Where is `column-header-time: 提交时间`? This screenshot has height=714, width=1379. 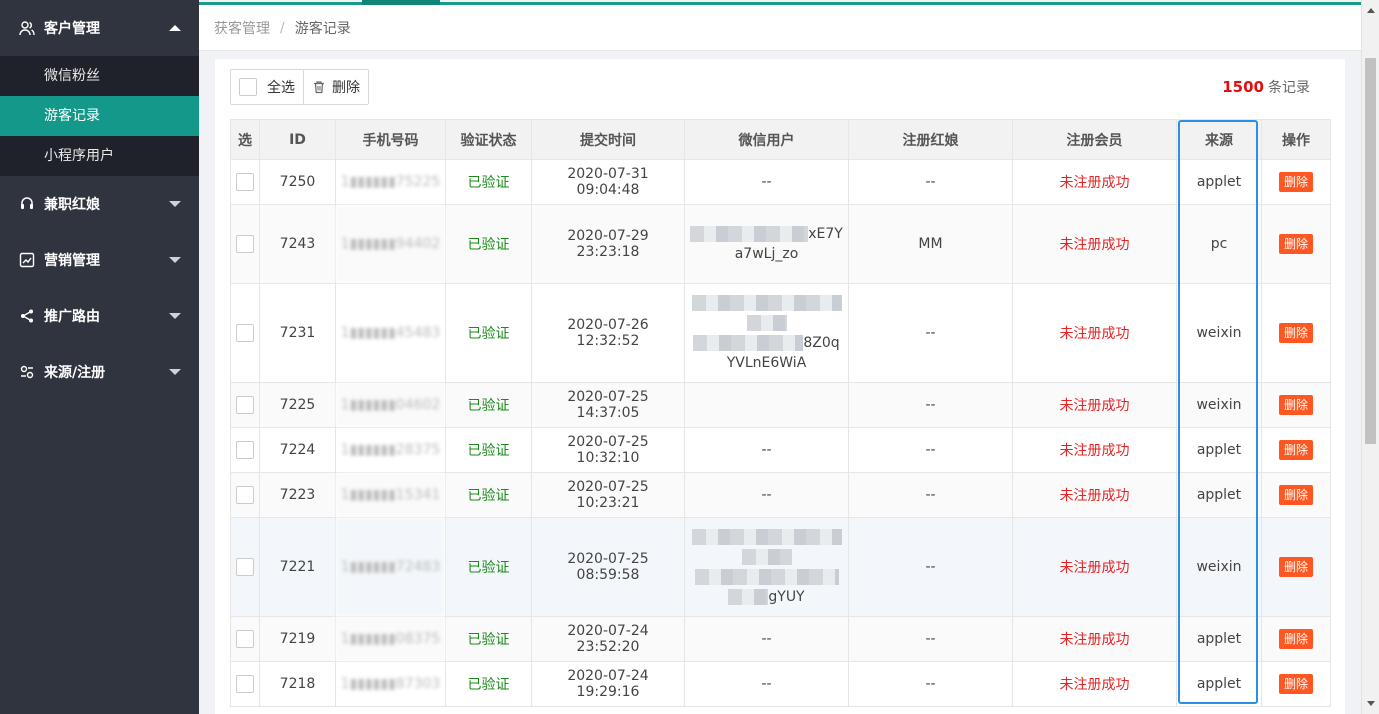 column-header-time: 提交时间 is located at coordinates (608, 139).